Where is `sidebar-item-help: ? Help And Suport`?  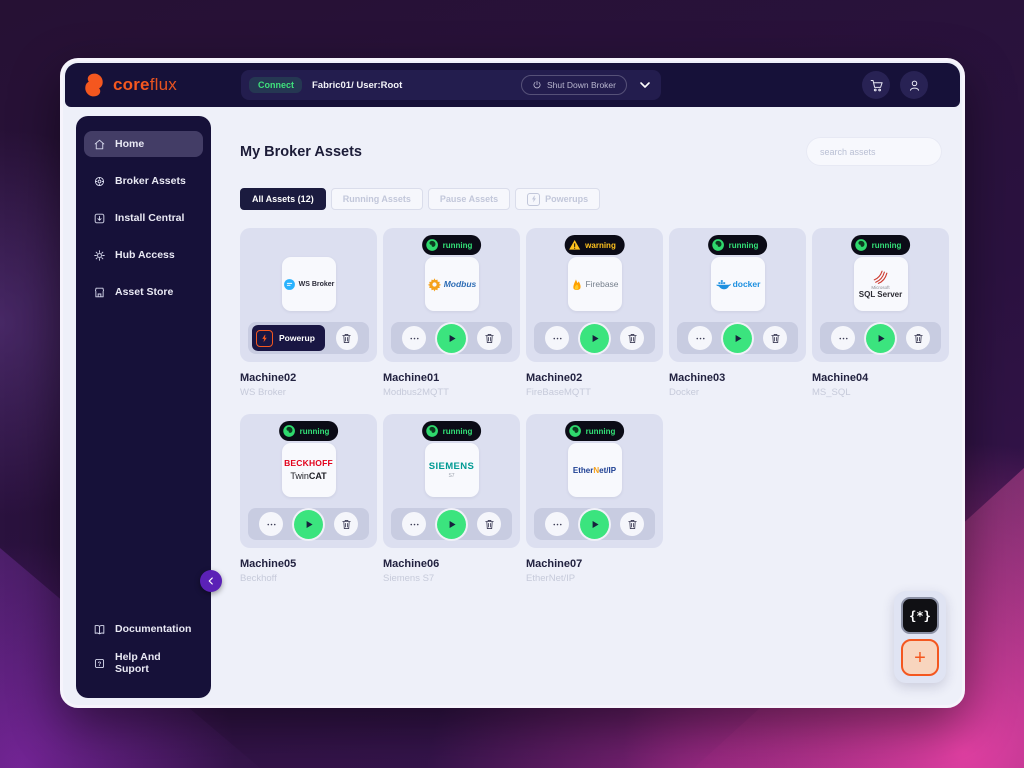
sidebar-item-help: ? Help And Suport is located at coordinates (143, 663).